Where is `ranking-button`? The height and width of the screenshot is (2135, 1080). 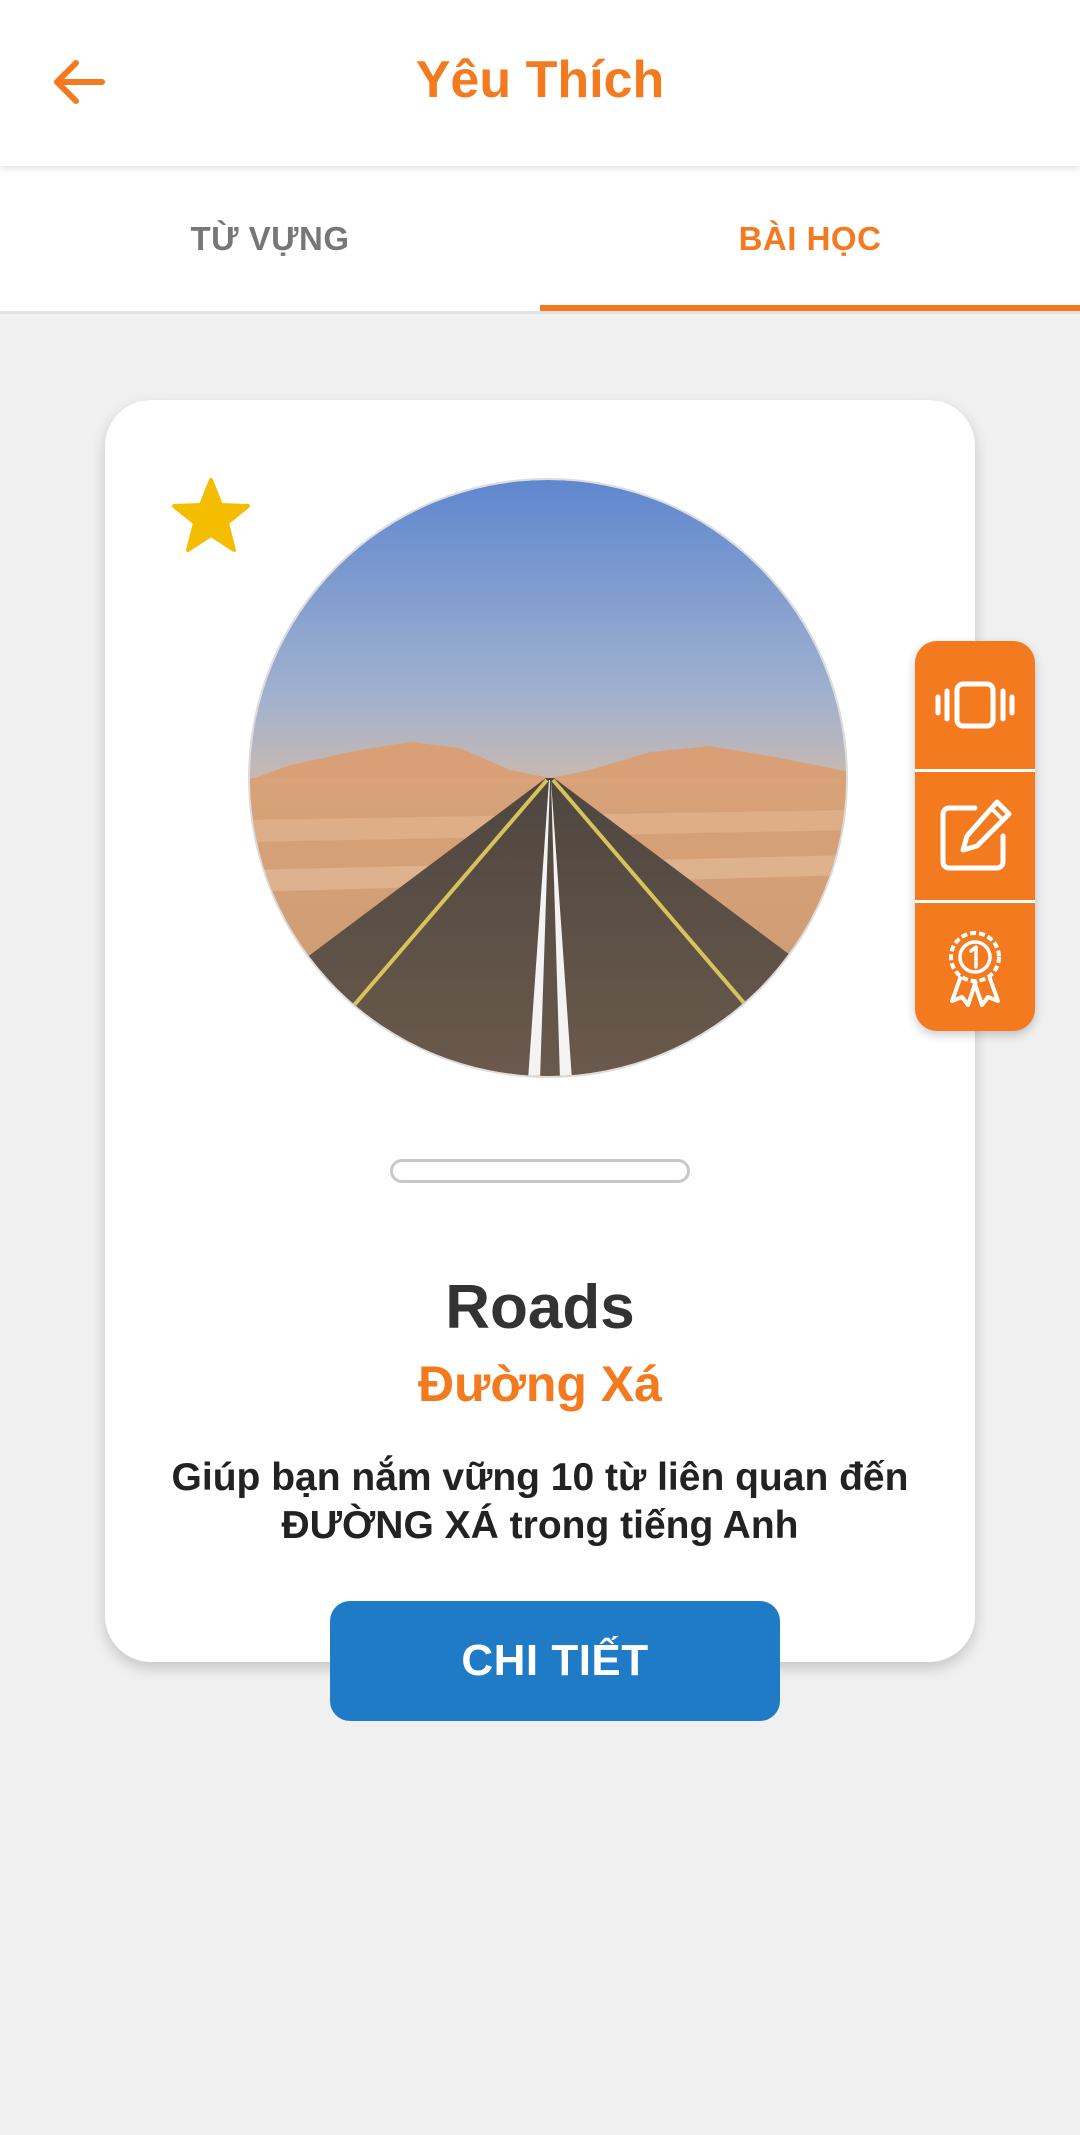
ranking-button is located at coordinates (975, 965).